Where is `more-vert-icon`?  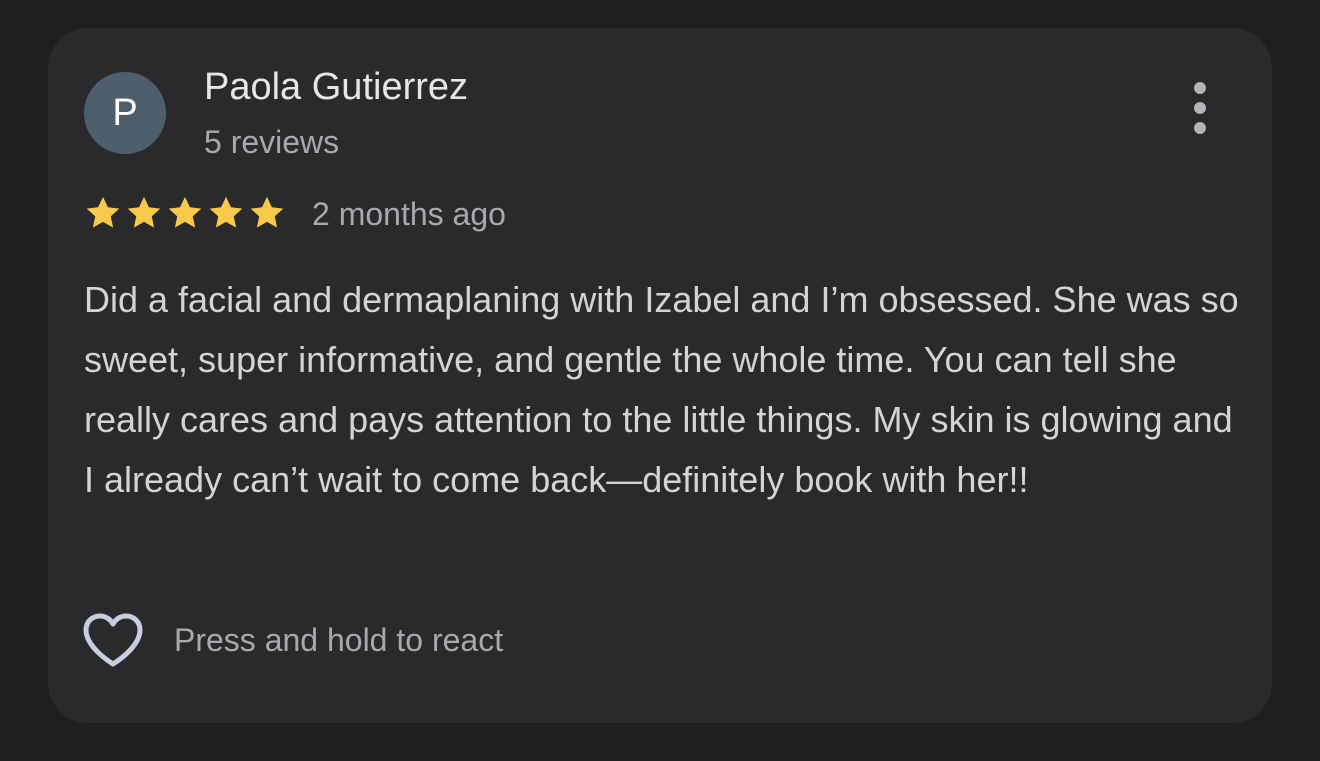
more-vert-icon is located at coordinates (1200, 88).